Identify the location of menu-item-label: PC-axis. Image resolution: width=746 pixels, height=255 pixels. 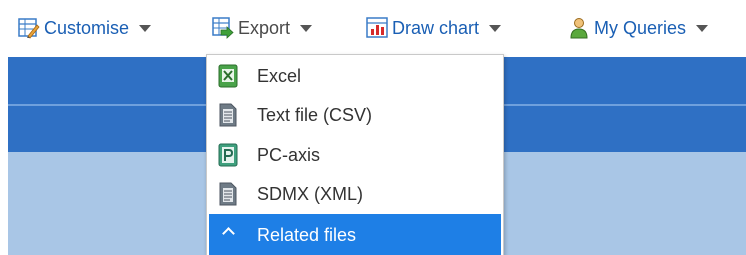
(289, 154).